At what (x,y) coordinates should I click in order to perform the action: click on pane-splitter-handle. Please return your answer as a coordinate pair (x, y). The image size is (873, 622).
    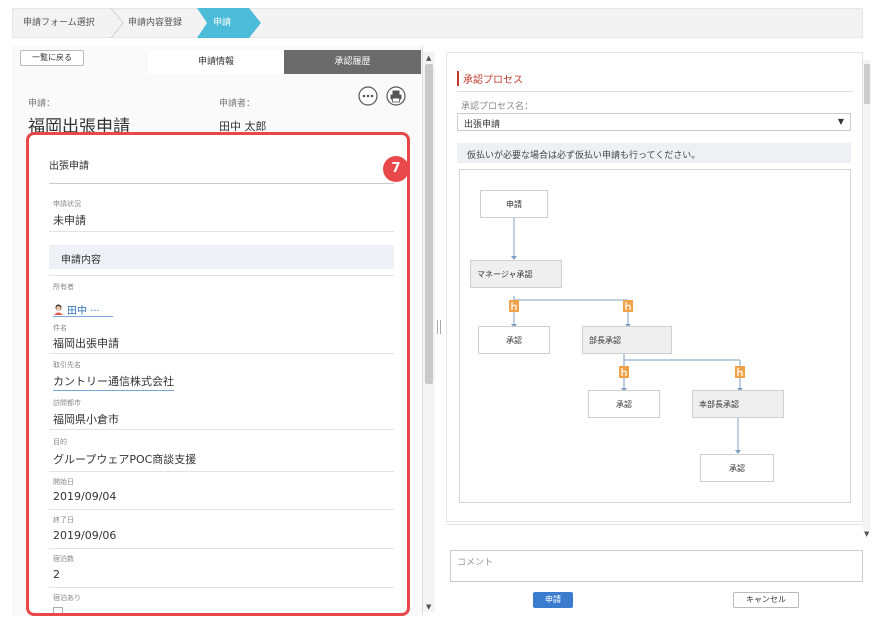
    Looking at the image, I should click on (439, 327).